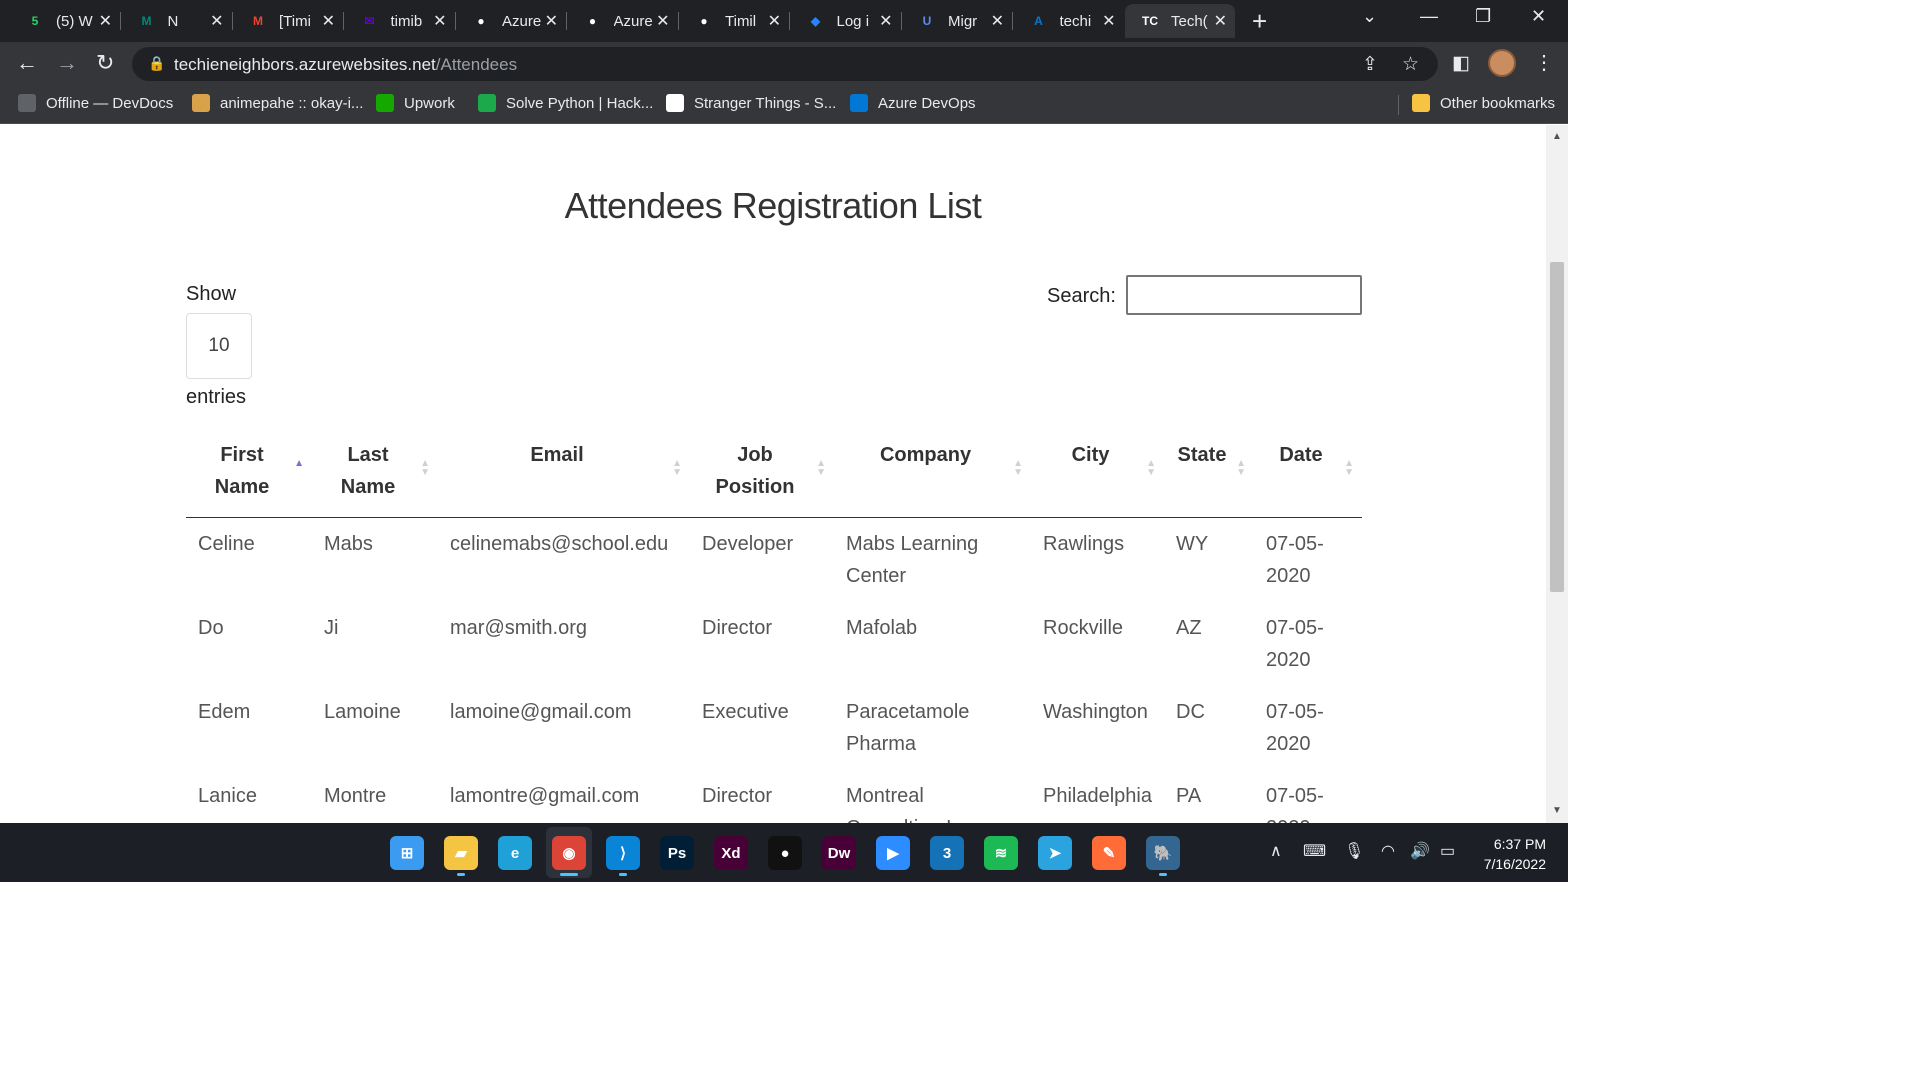 The height and width of the screenshot is (1080, 1920). I want to click on column-header: Job Position ▲ ▼, so click(762, 475).